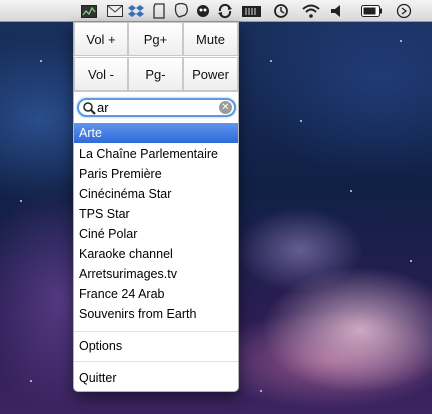  What do you see at coordinates (115, 11) in the screenshot?
I see `mail-icon` at bounding box center [115, 11].